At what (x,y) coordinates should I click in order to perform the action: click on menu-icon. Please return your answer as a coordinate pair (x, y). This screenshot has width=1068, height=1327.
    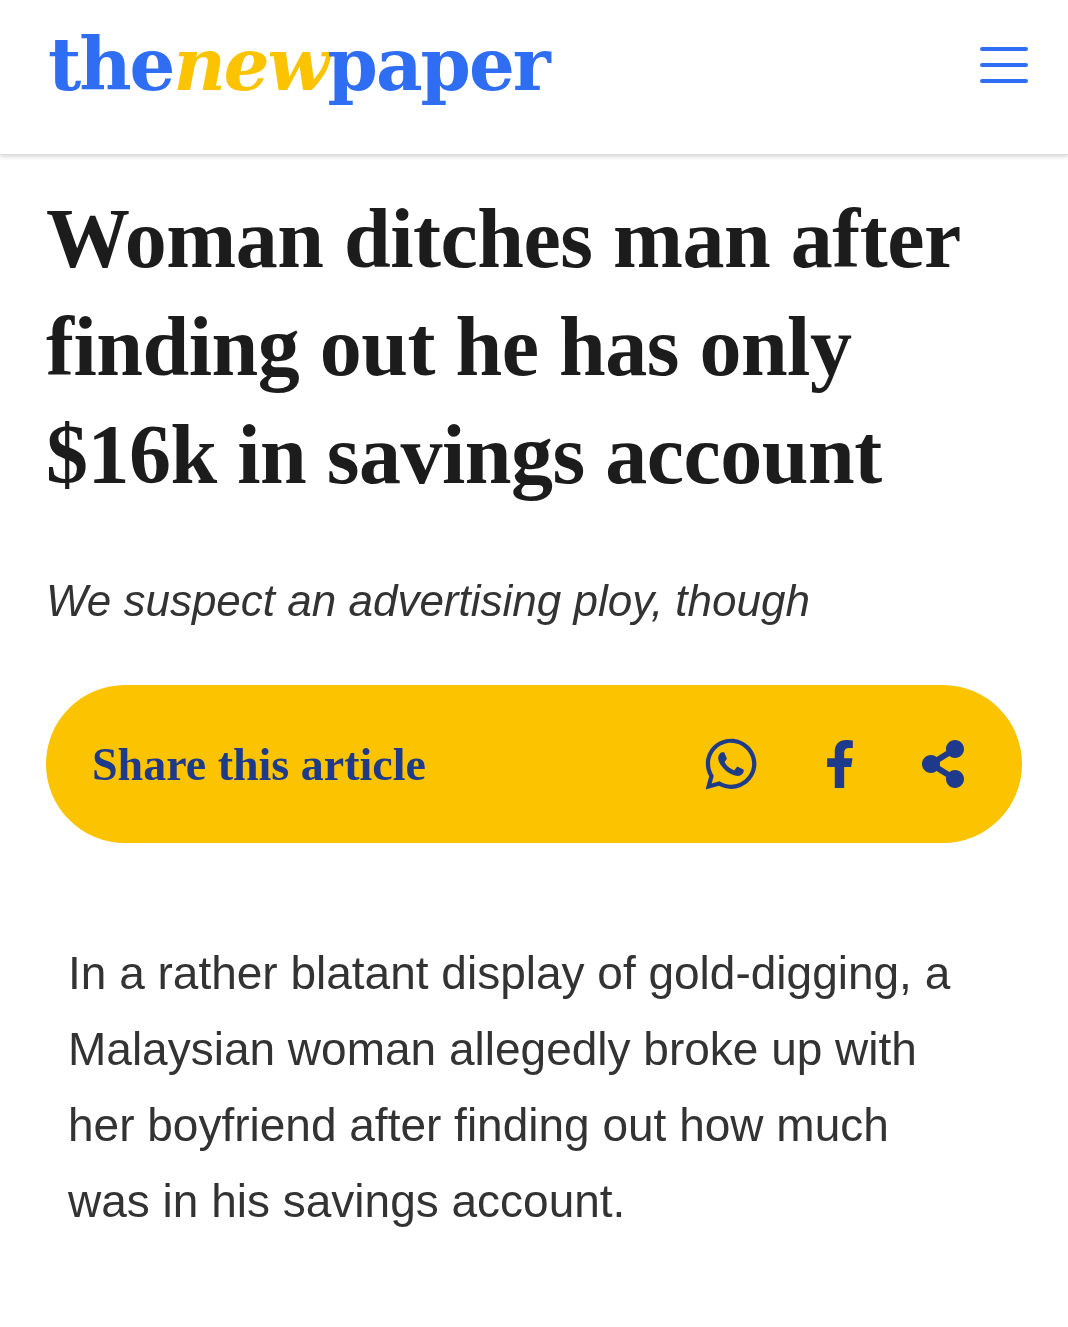
    Looking at the image, I should click on (1004, 65).